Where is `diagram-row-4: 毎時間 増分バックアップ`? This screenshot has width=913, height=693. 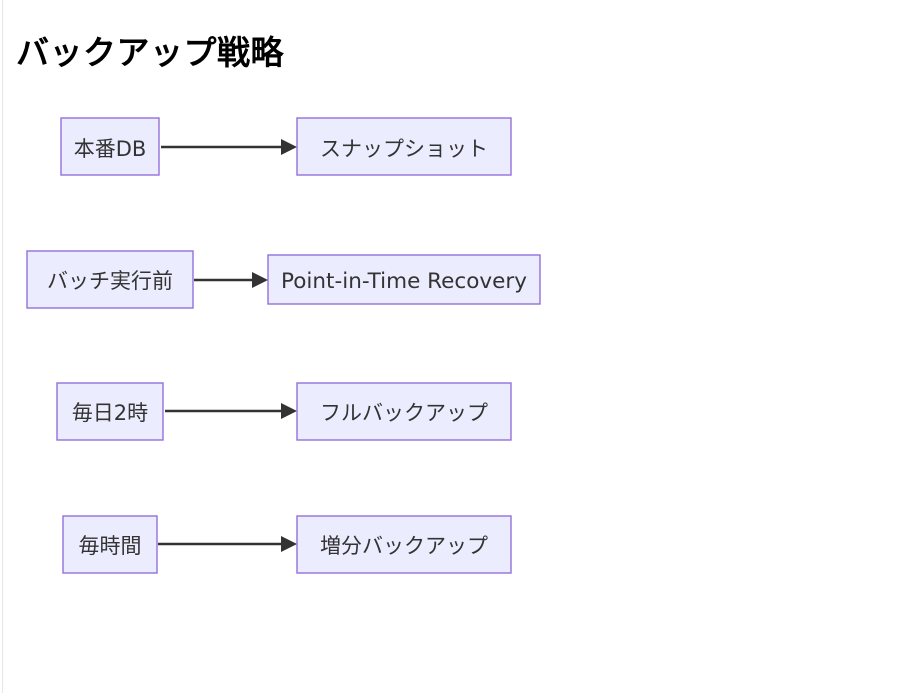 diagram-row-4: 毎時間 増分バックアップ is located at coordinates (287, 544).